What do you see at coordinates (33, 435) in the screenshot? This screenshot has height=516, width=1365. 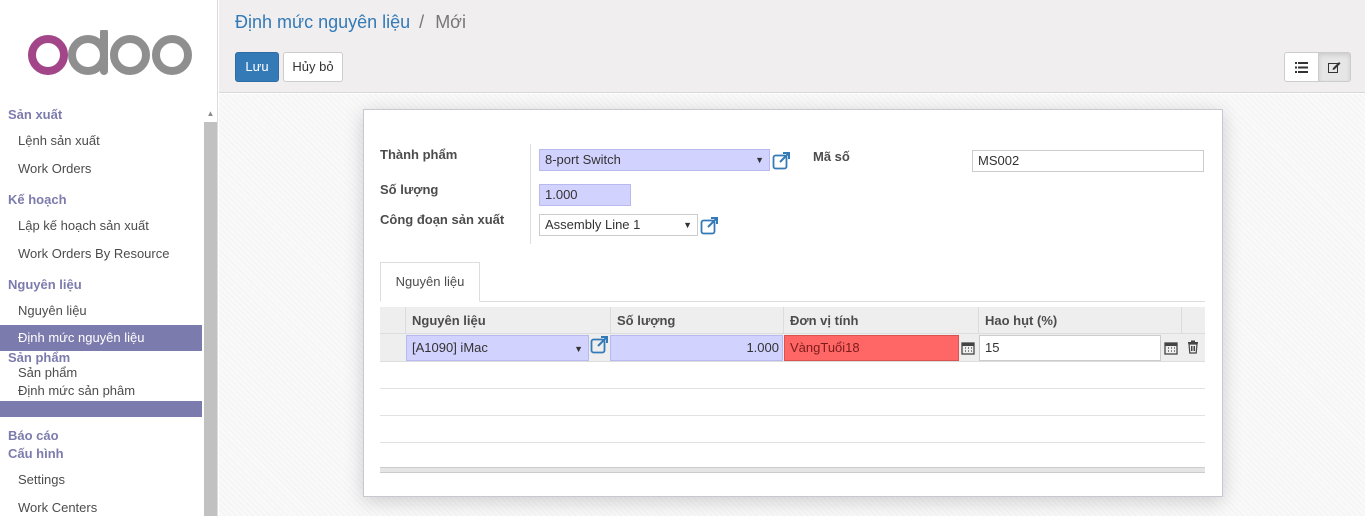 I see `section-reports: Báo cáo` at bounding box center [33, 435].